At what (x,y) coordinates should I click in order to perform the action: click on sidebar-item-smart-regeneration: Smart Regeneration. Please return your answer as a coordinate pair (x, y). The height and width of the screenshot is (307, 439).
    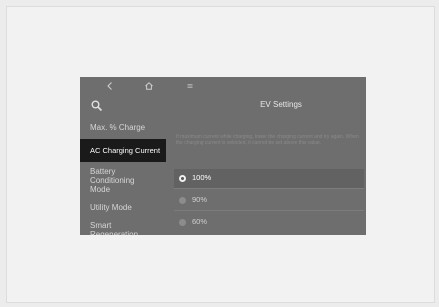
    Looking at the image, I should click on (115, 228).